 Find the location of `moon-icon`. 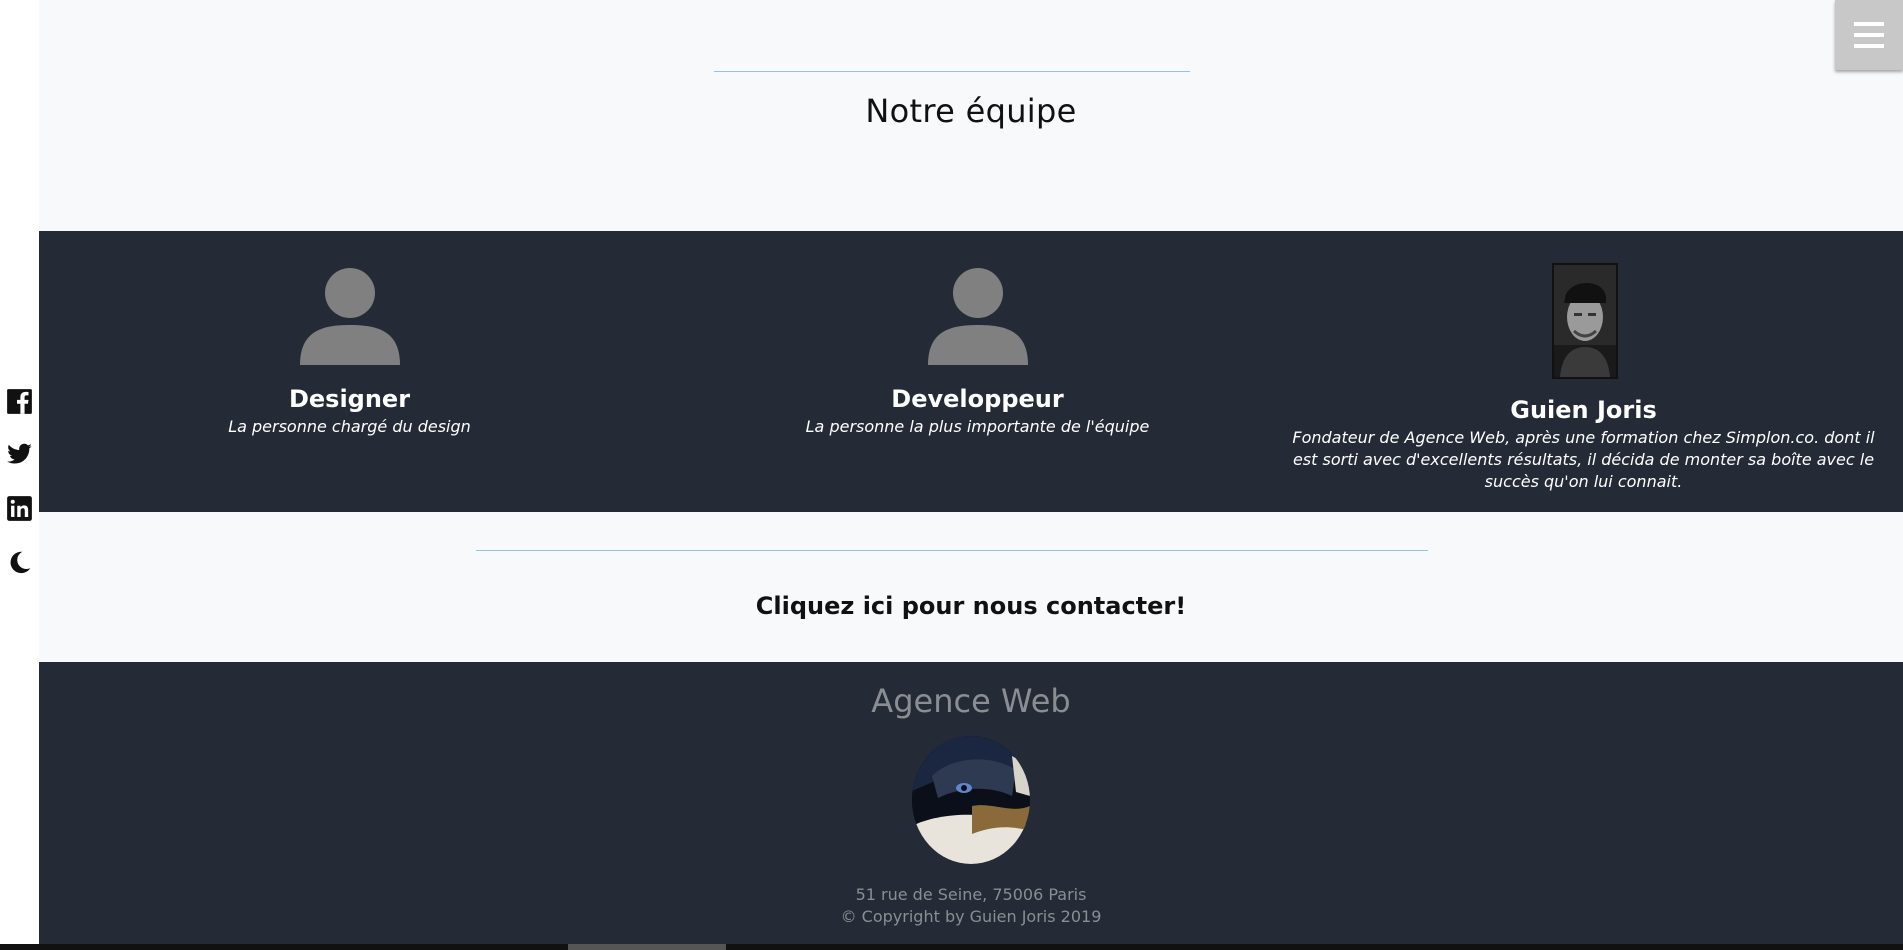

moon-icon is located at coordinates (19, 562).